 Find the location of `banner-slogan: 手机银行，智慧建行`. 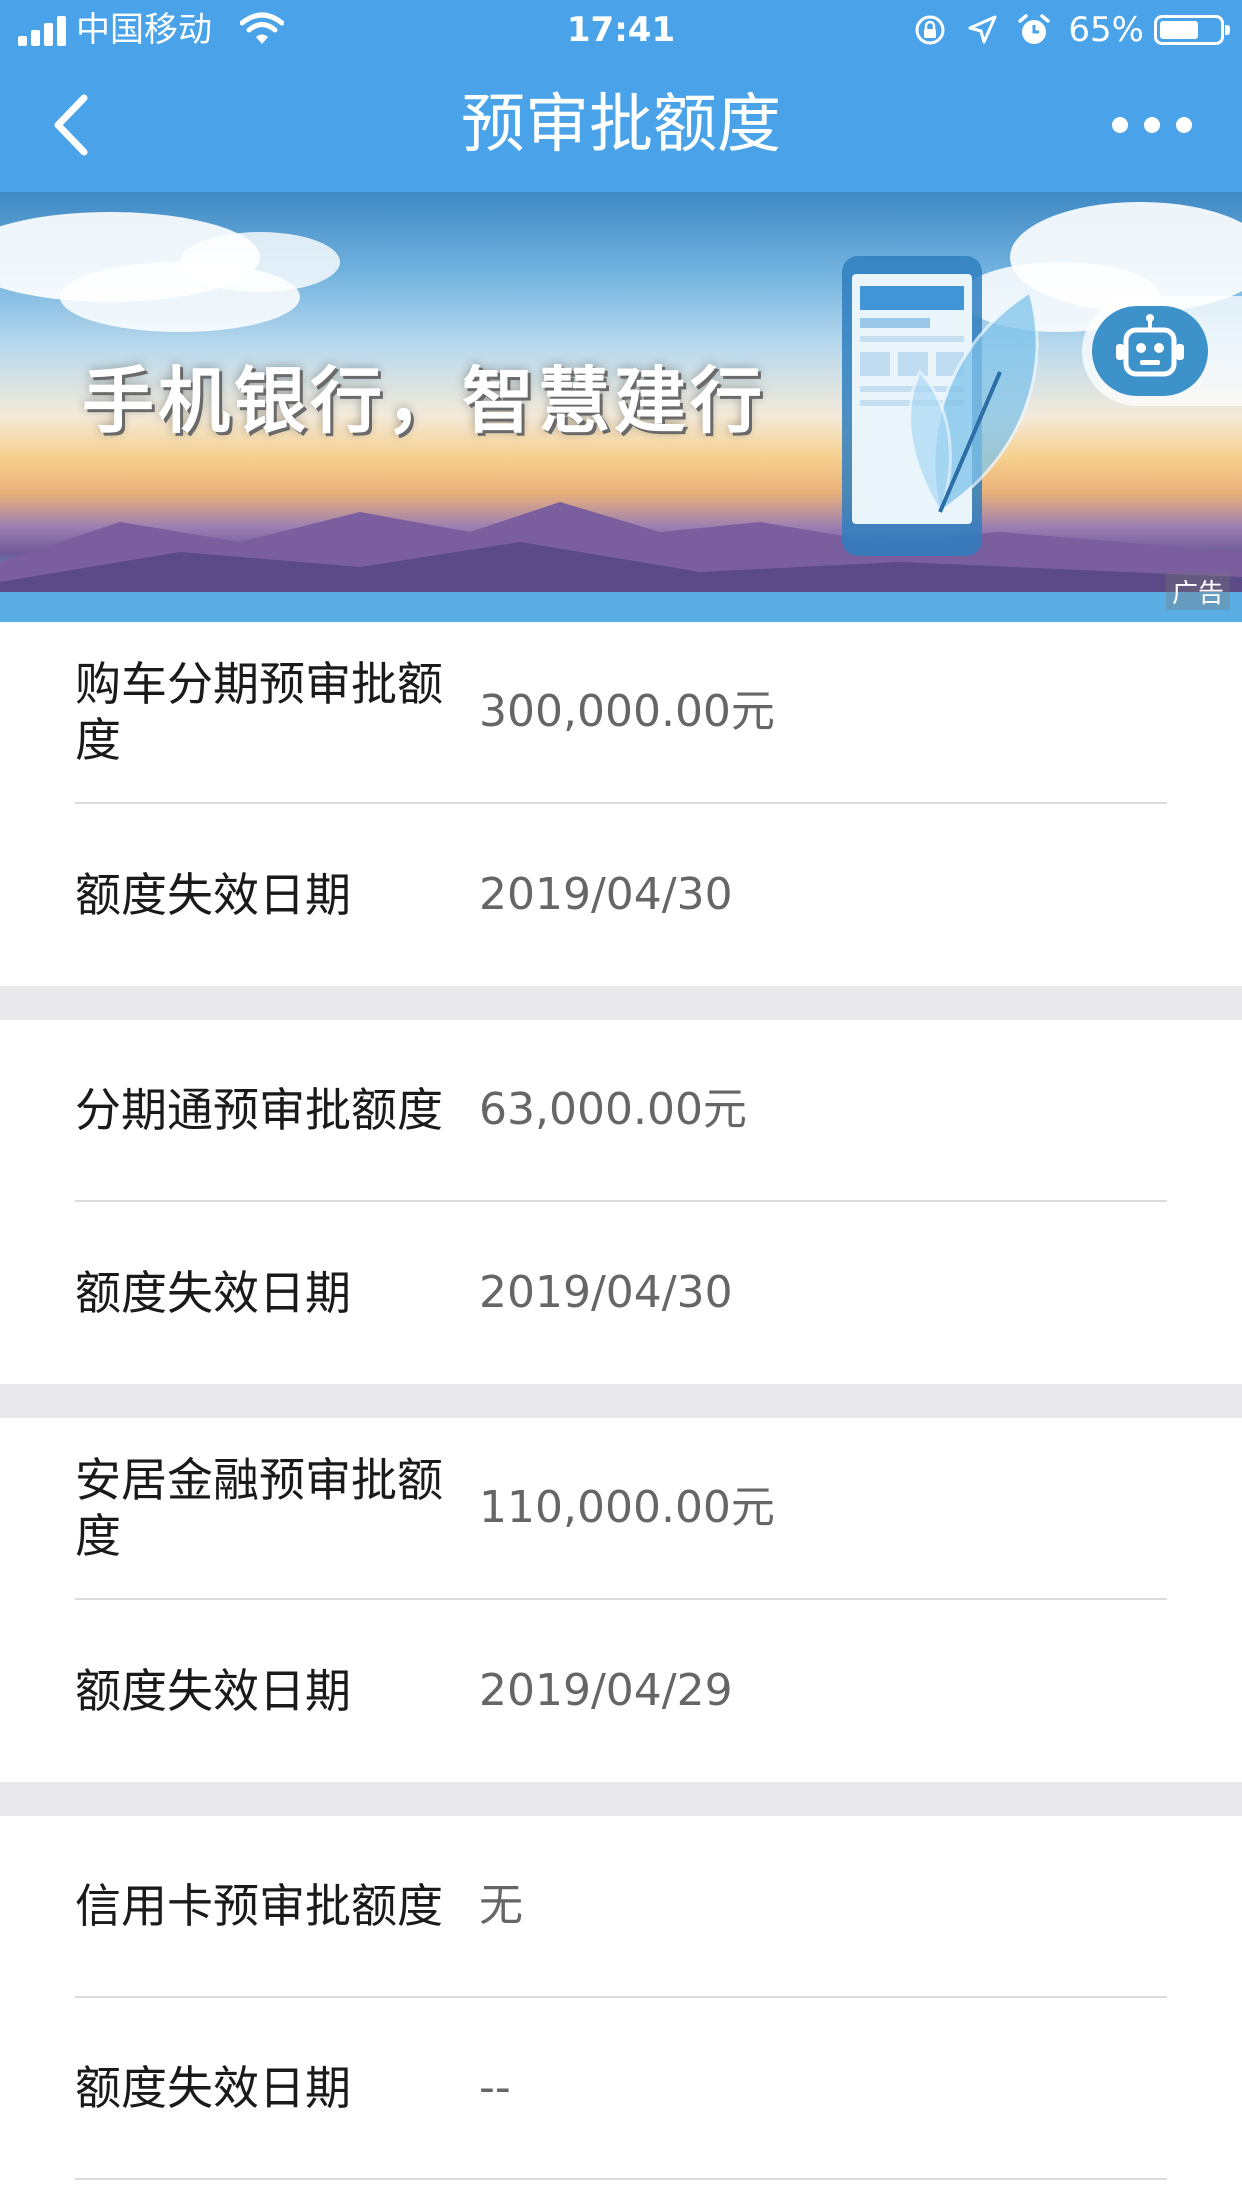

banner-slogan: 手机银行，智慧建行 is located at coordinates (424, 401).